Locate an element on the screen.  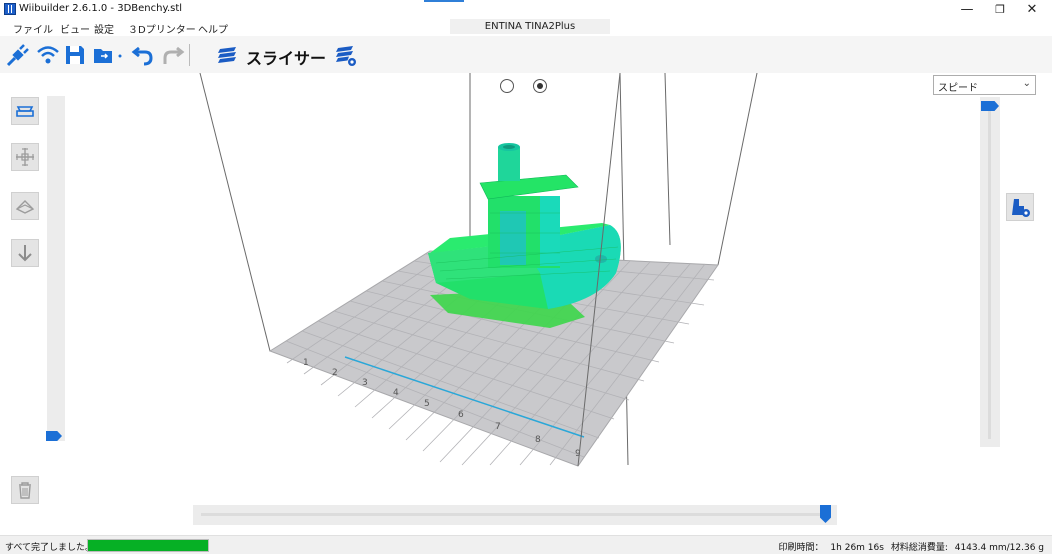
view-mode-model-radio is located at coordinates (507, 86).